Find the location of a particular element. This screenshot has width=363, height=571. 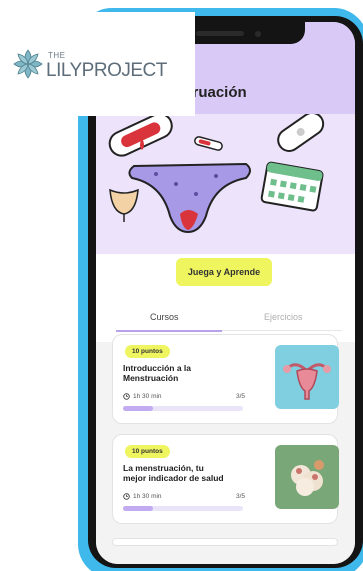

uterus-icon is located at coordinates (307, 381).